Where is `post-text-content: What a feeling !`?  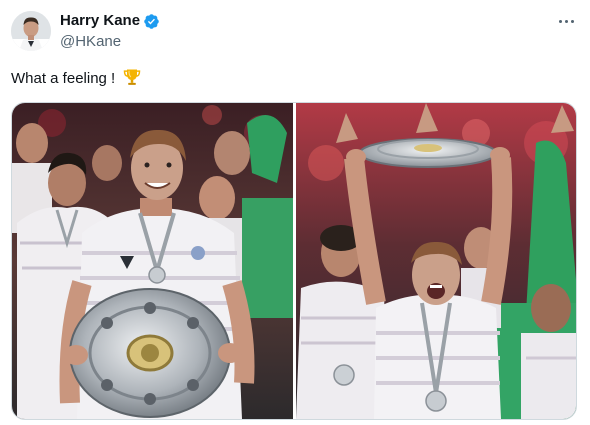 post-text-content: What a feeling ! is located at coordinates (63, 78).